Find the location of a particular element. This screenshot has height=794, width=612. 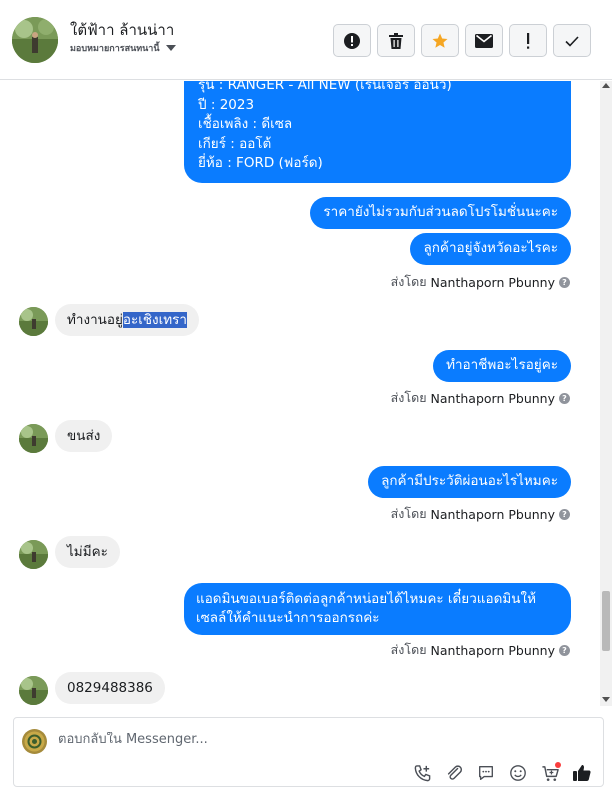

call-add-icon is located at coordinates (422, 772).